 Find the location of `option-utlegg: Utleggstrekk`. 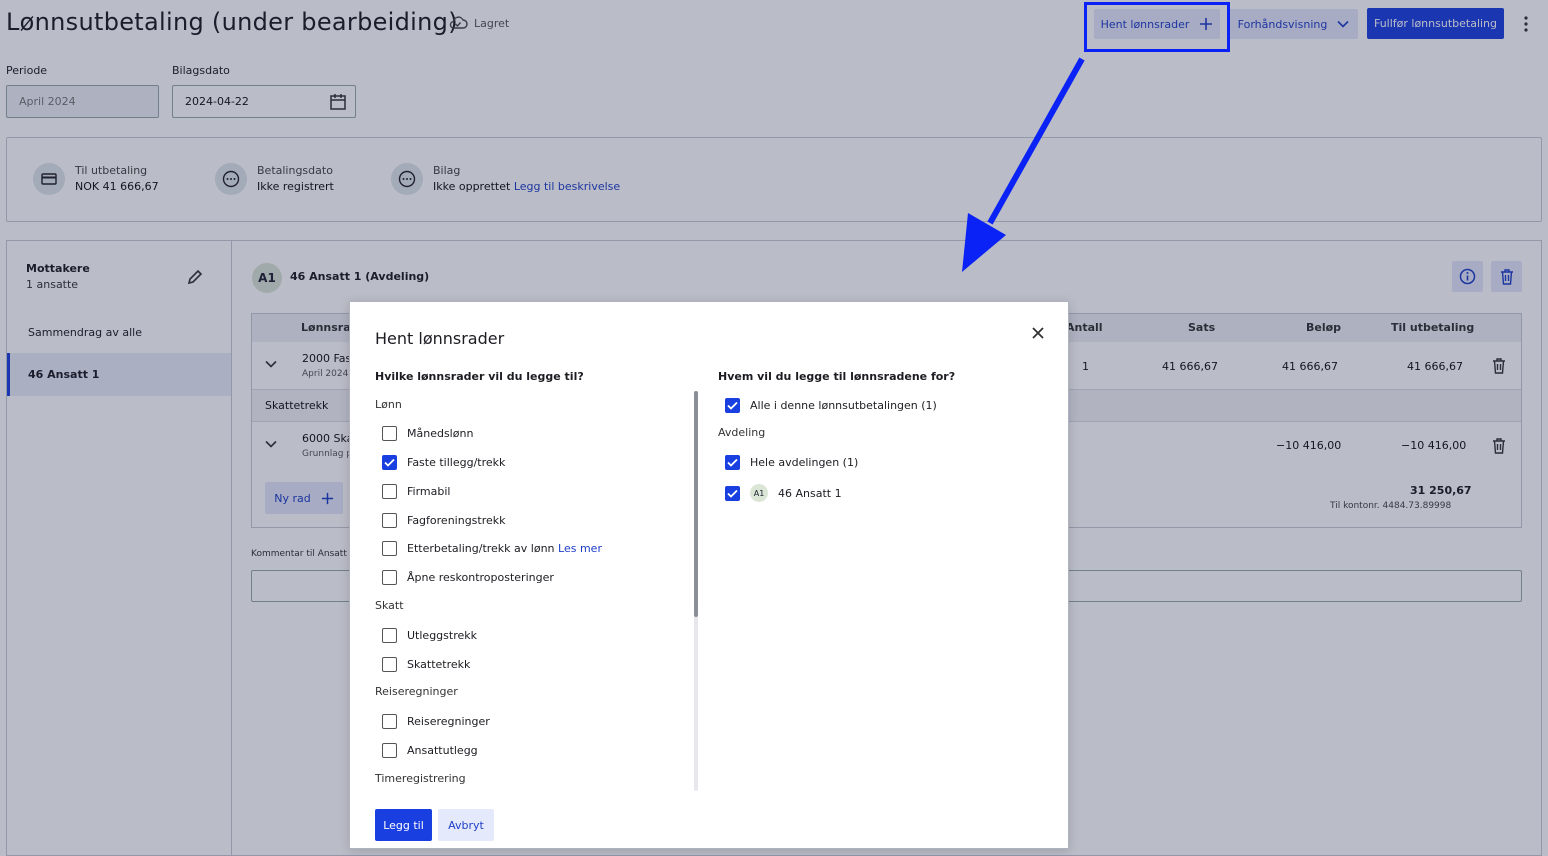

option-utlegg: Utleggstrekk is located at coordinates (429, 635).